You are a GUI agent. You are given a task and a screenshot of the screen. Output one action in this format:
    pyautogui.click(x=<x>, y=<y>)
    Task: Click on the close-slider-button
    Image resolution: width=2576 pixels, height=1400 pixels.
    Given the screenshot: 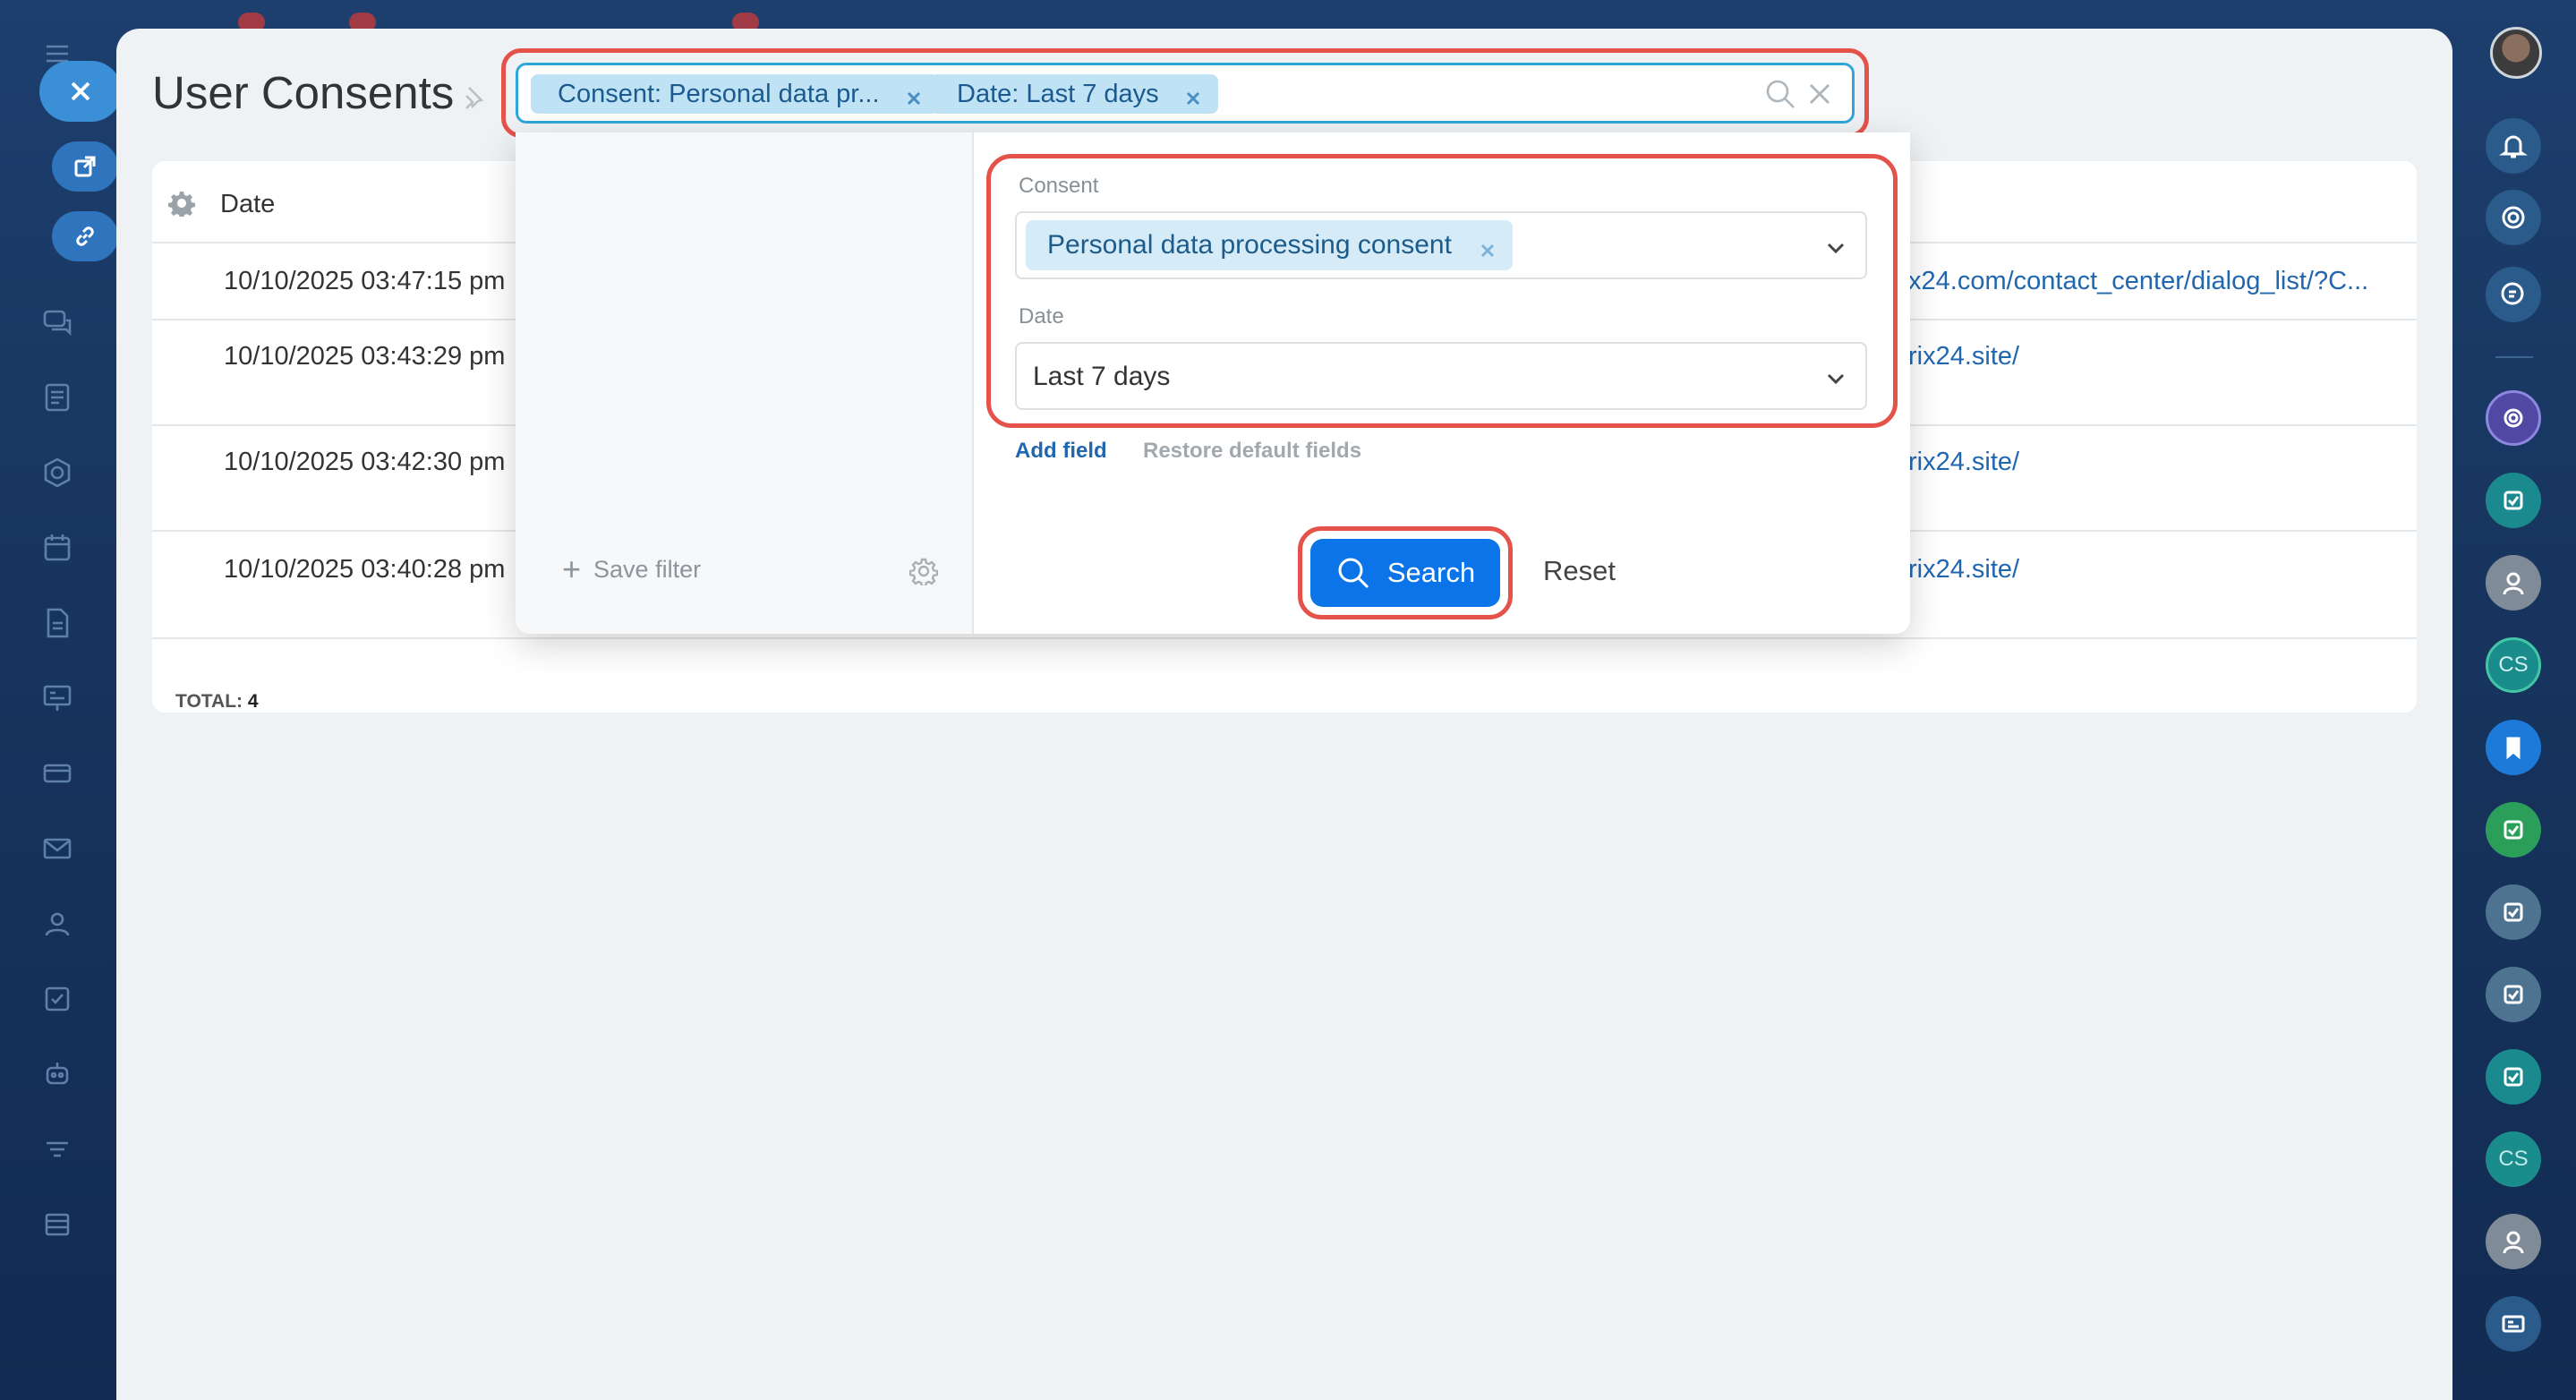 What is the action you would take?
    pyautogui.click(x=80, y=91)
    